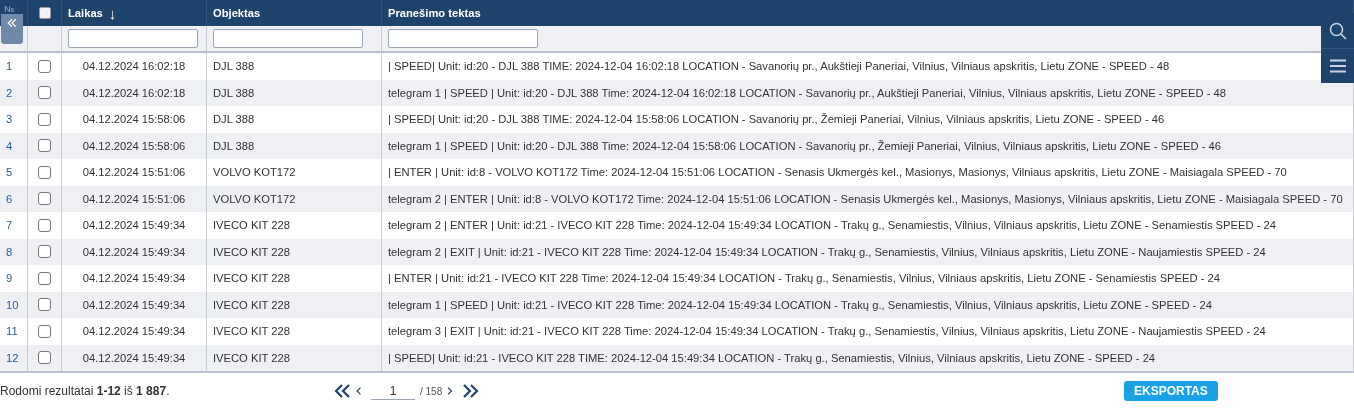 Image resolution: width=1354 pixels, height=411 pixels. I want to click on sort-arrow: ↓, so click(112, 13).